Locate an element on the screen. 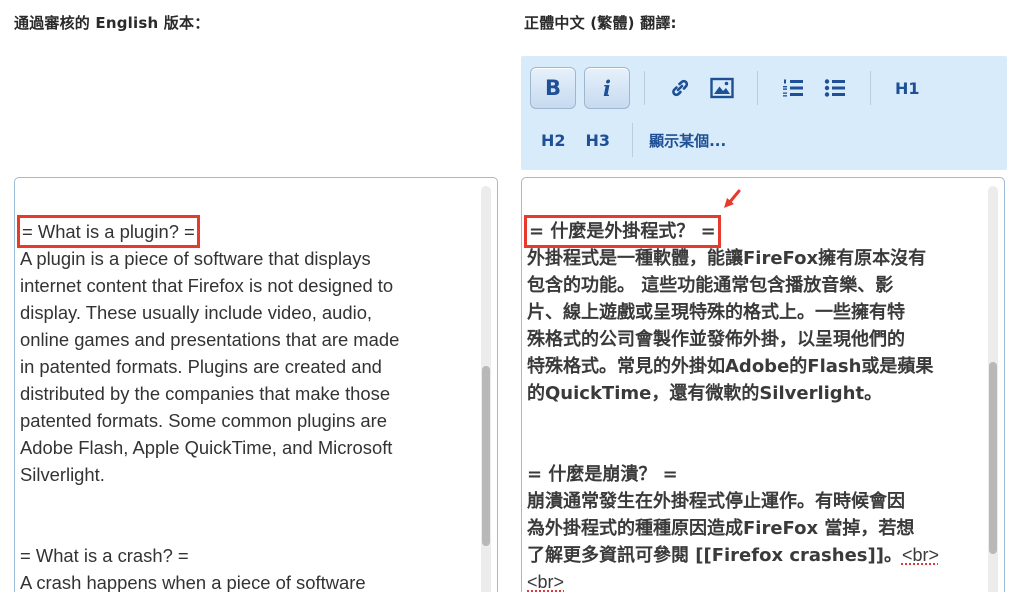 This screenshot has width=1024, height=592. english-heading-plugin: = What is a plugin? = is located at coordinates (108, 231).